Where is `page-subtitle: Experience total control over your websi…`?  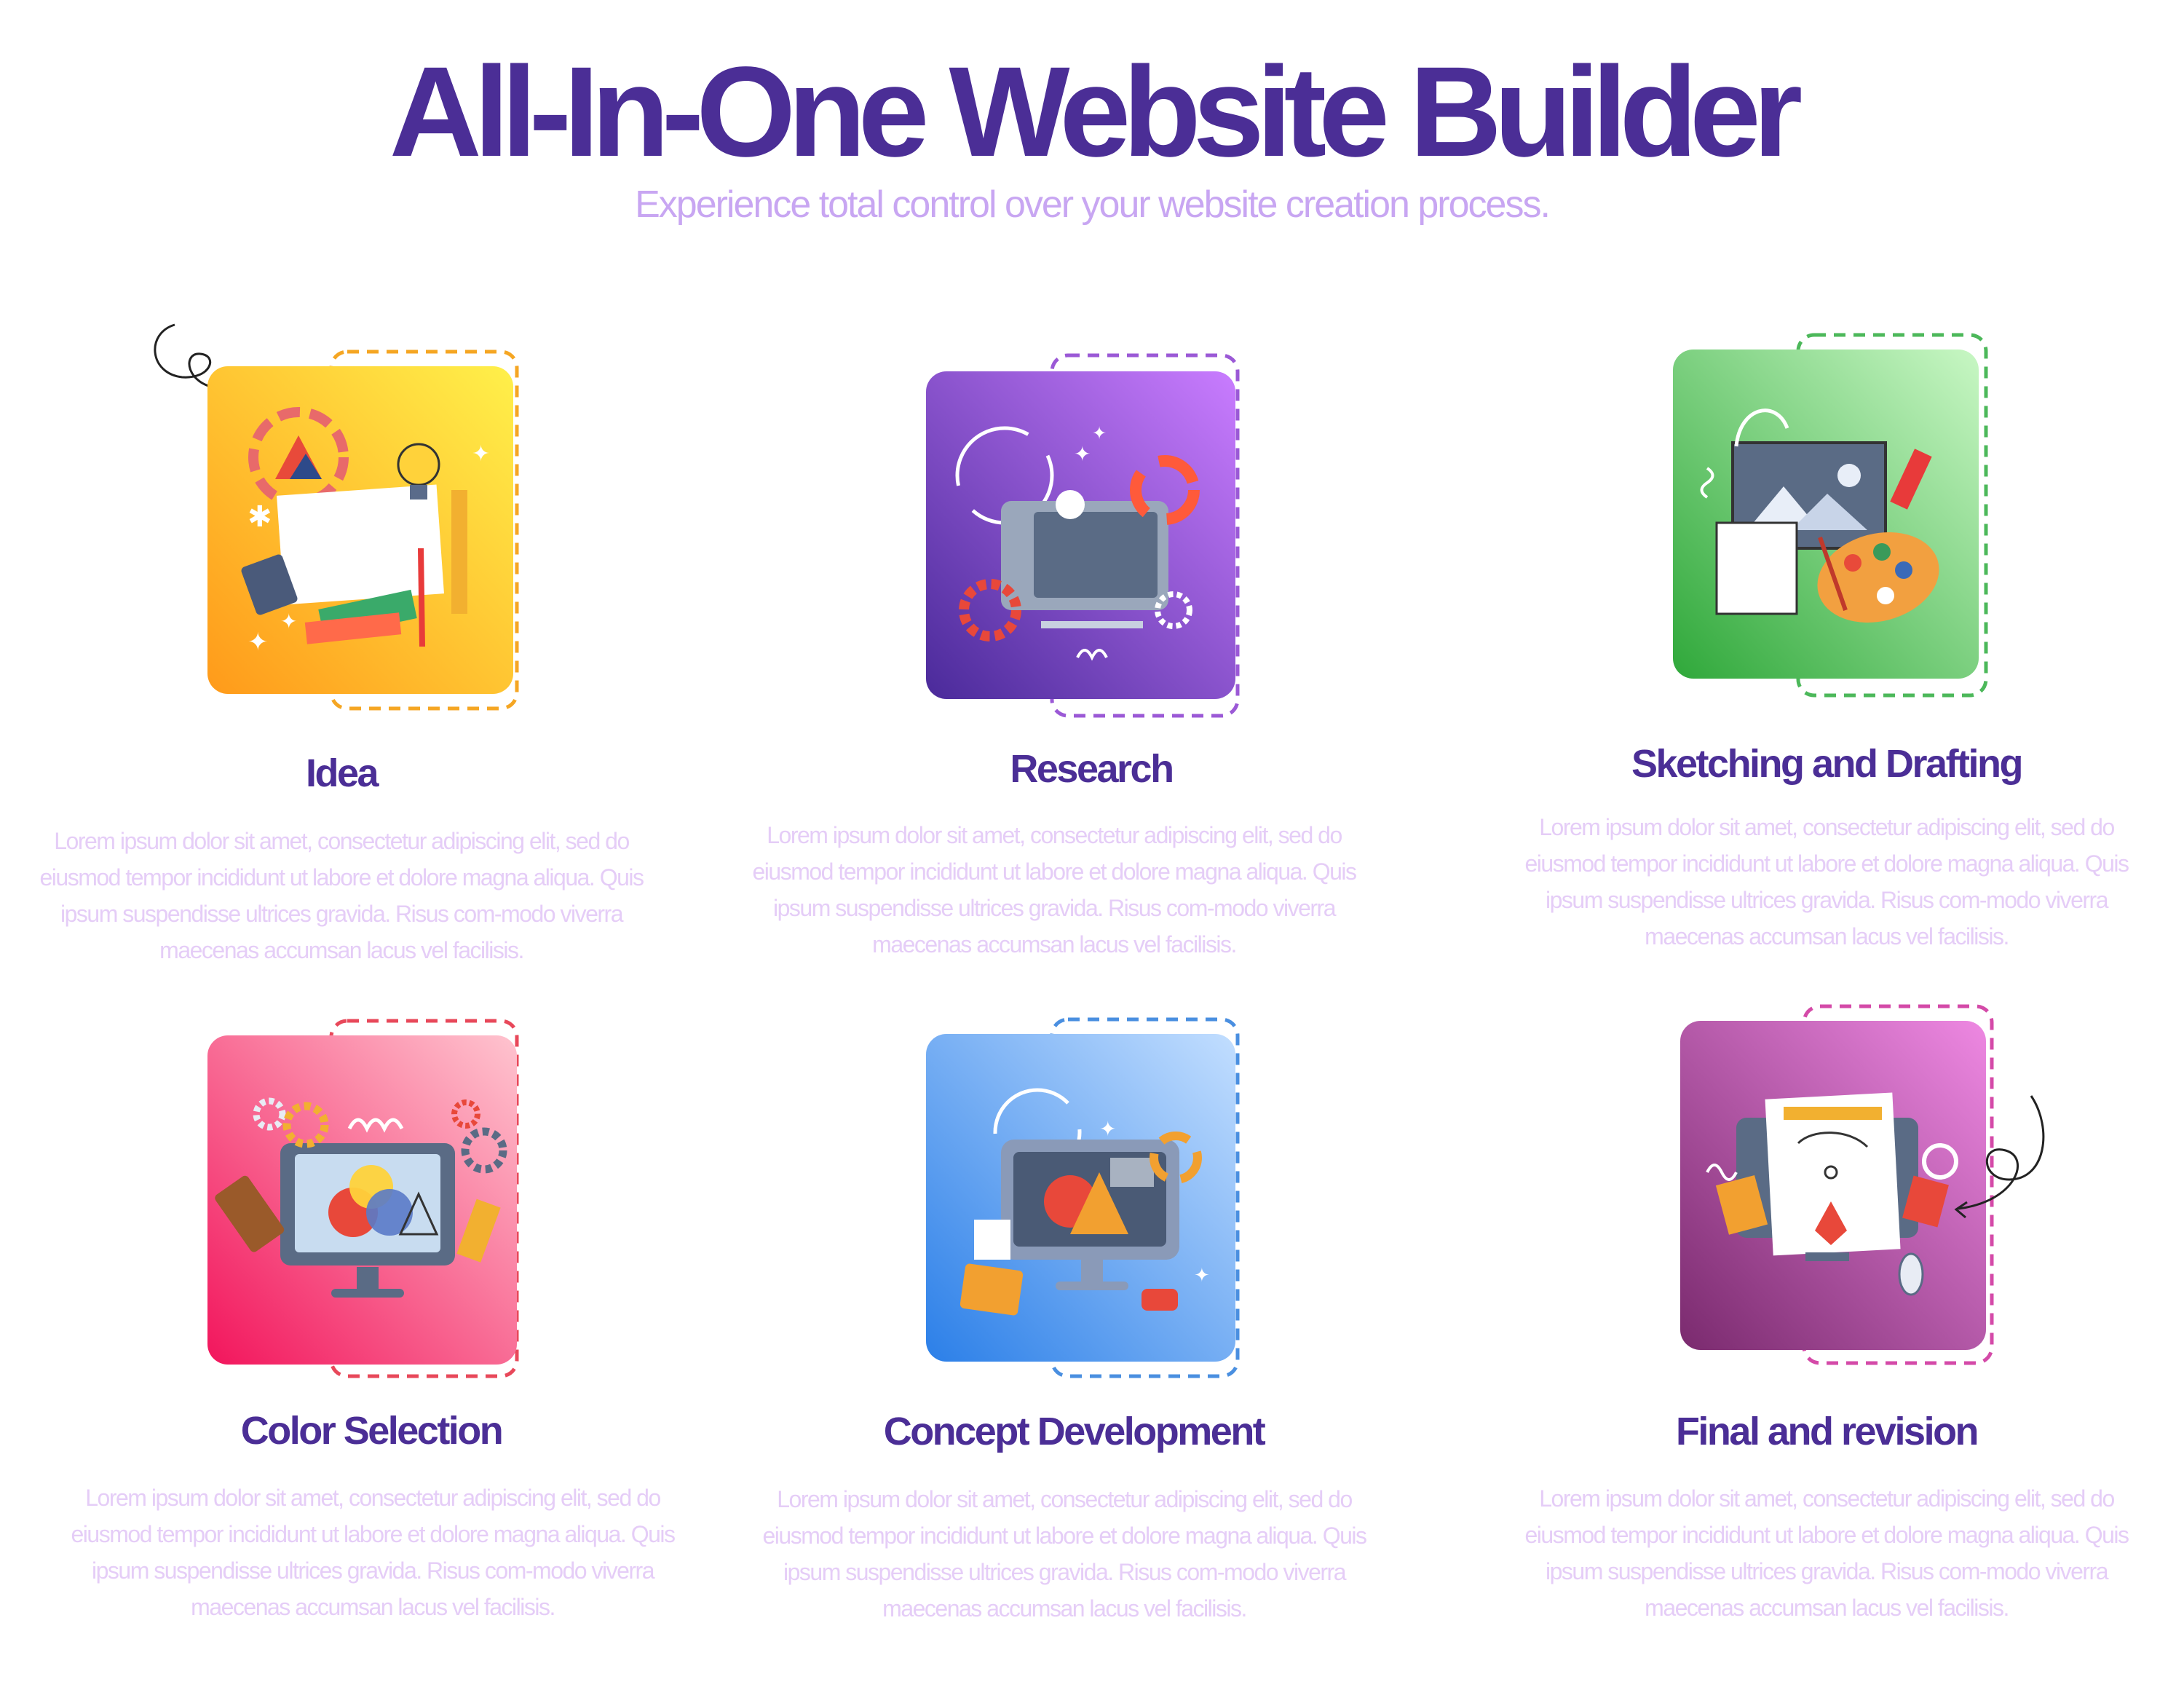 page-subtitle: Experience total control over your websi… is located at coordinates (1093, 205).